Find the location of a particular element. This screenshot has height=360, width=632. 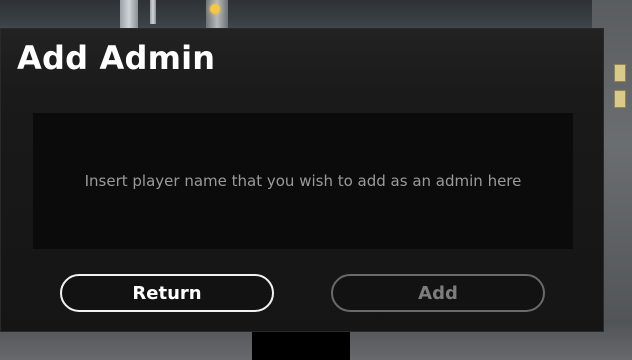

return-button: Return is located at coordinates (167, 293).